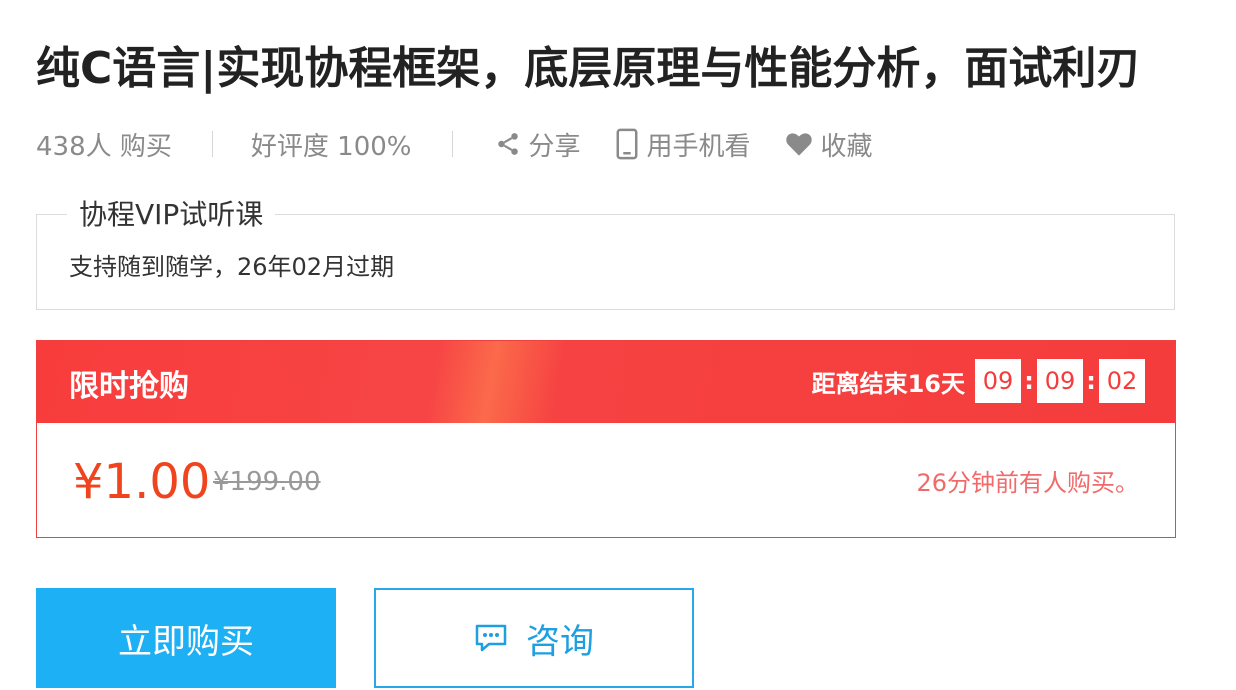 The height and width of the screenshot is (690, 1236). I want to click on favorite-label: 收藏, so click(846, 146).